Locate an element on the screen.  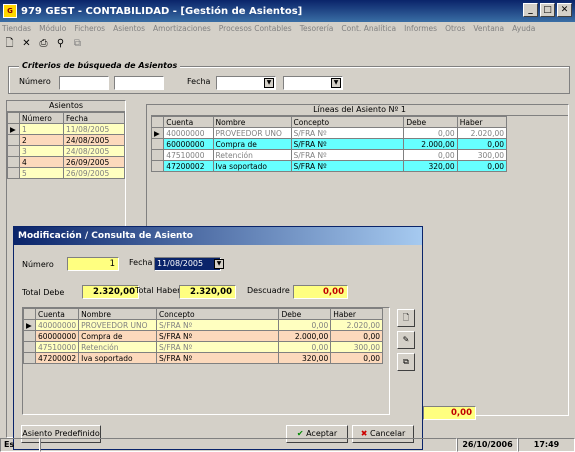
binoculars-icon: ⚲ is located at coordinates (60, 44).